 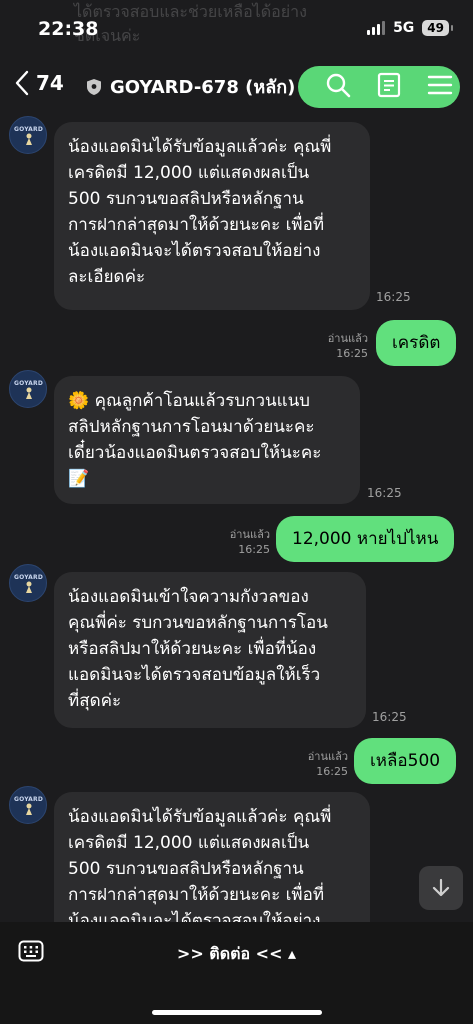 I want to click on message-bubble: 12,000 หายไปไหน, so click(x=365, y=539).